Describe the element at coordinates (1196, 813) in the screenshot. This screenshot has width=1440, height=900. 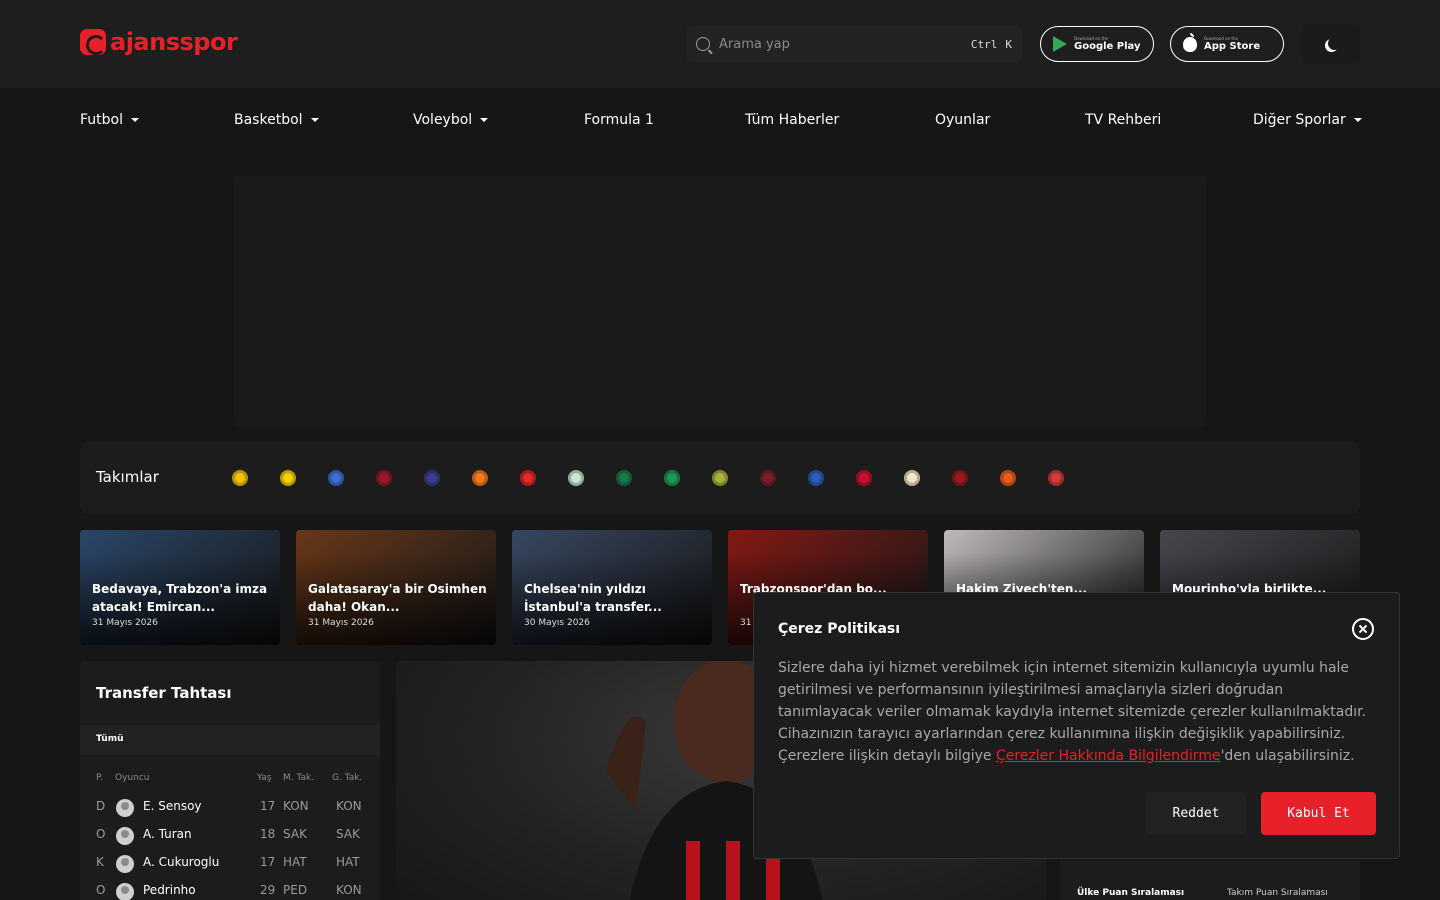
I see `reject-button: Reddet` at that location.